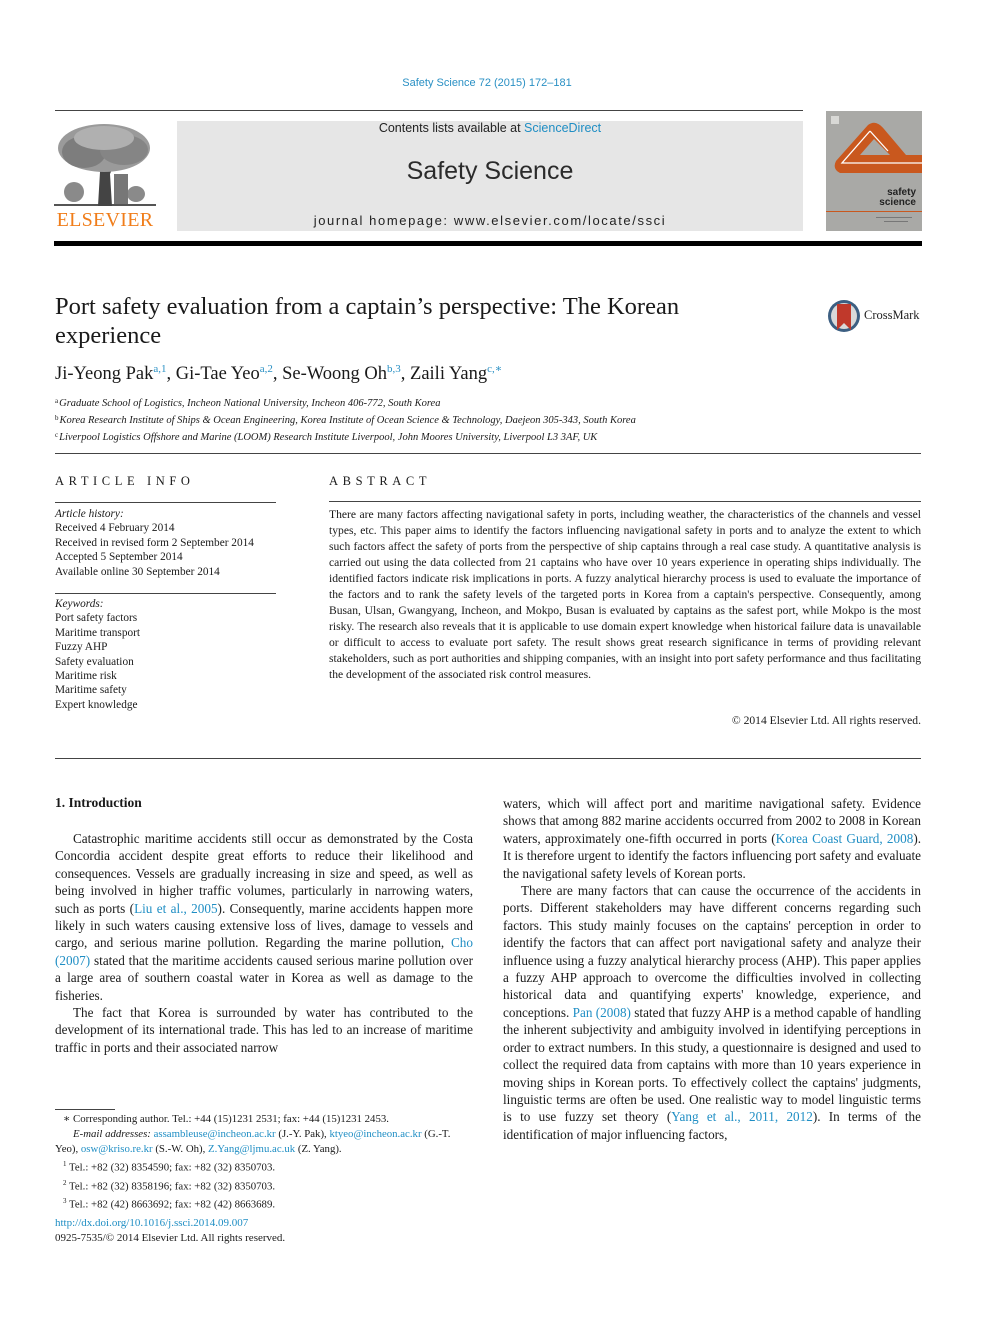 The height and width of the screenshot is (1323, 992). What do you see at coordinates (266, 369) in the screenshot?
I see `author-affiliation-link: a,2` at bounding box center [266, 369].